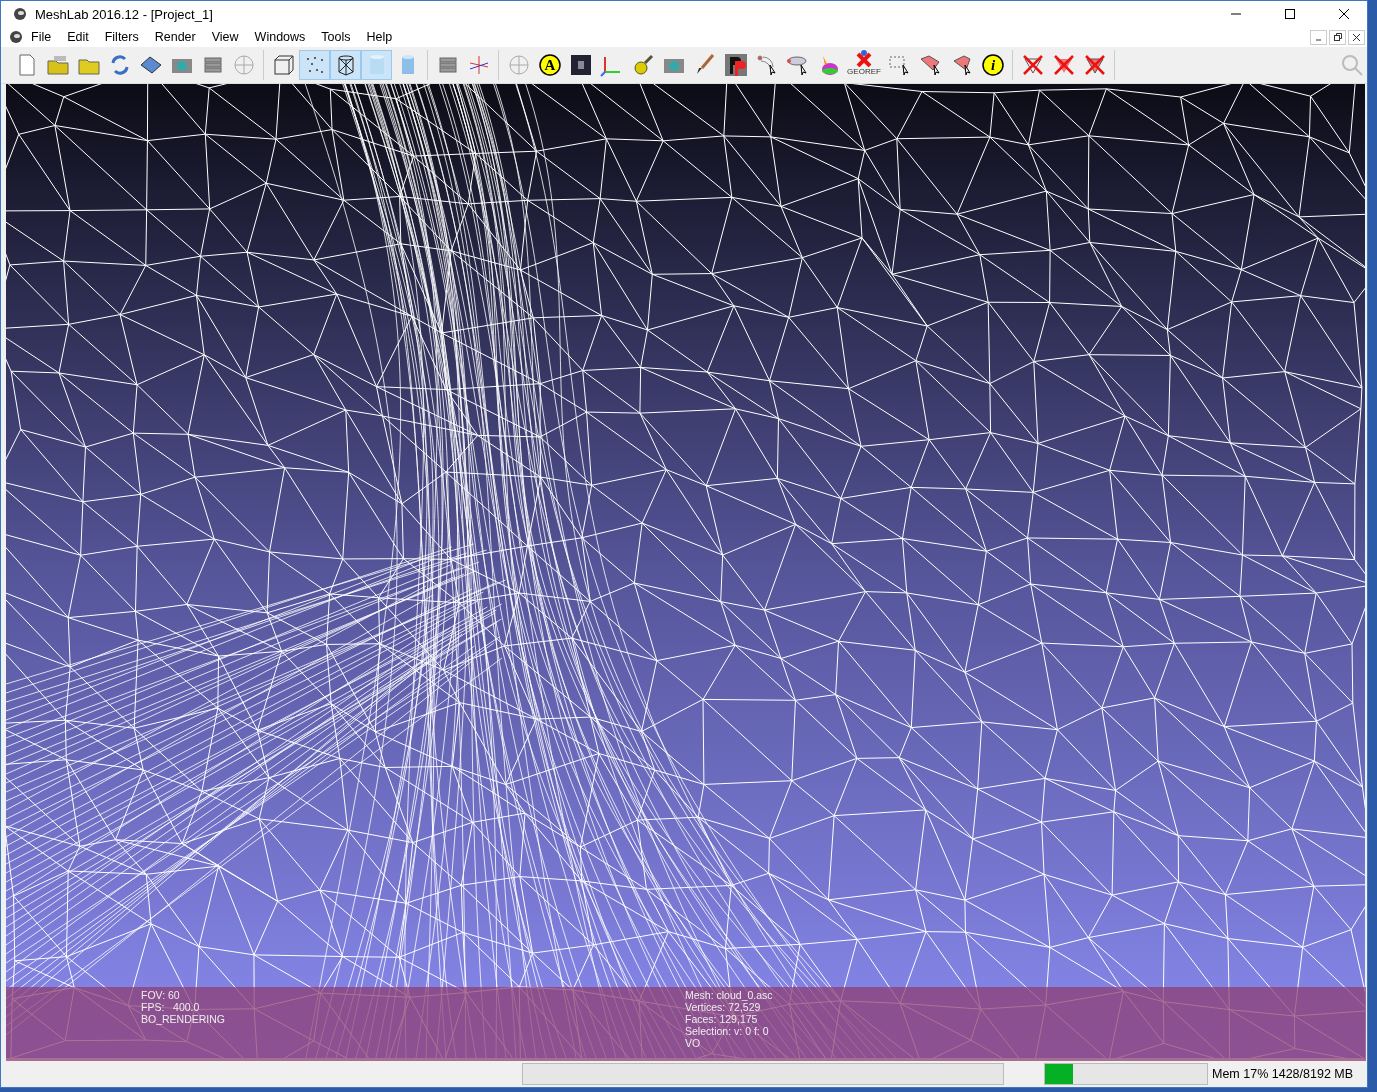 The height and width of the screenshot is (1092, 1377). What do you see at coordinates (280, 37) in the screenshot?
I see `menu-item: Windows` at bounding box center [280, 37].